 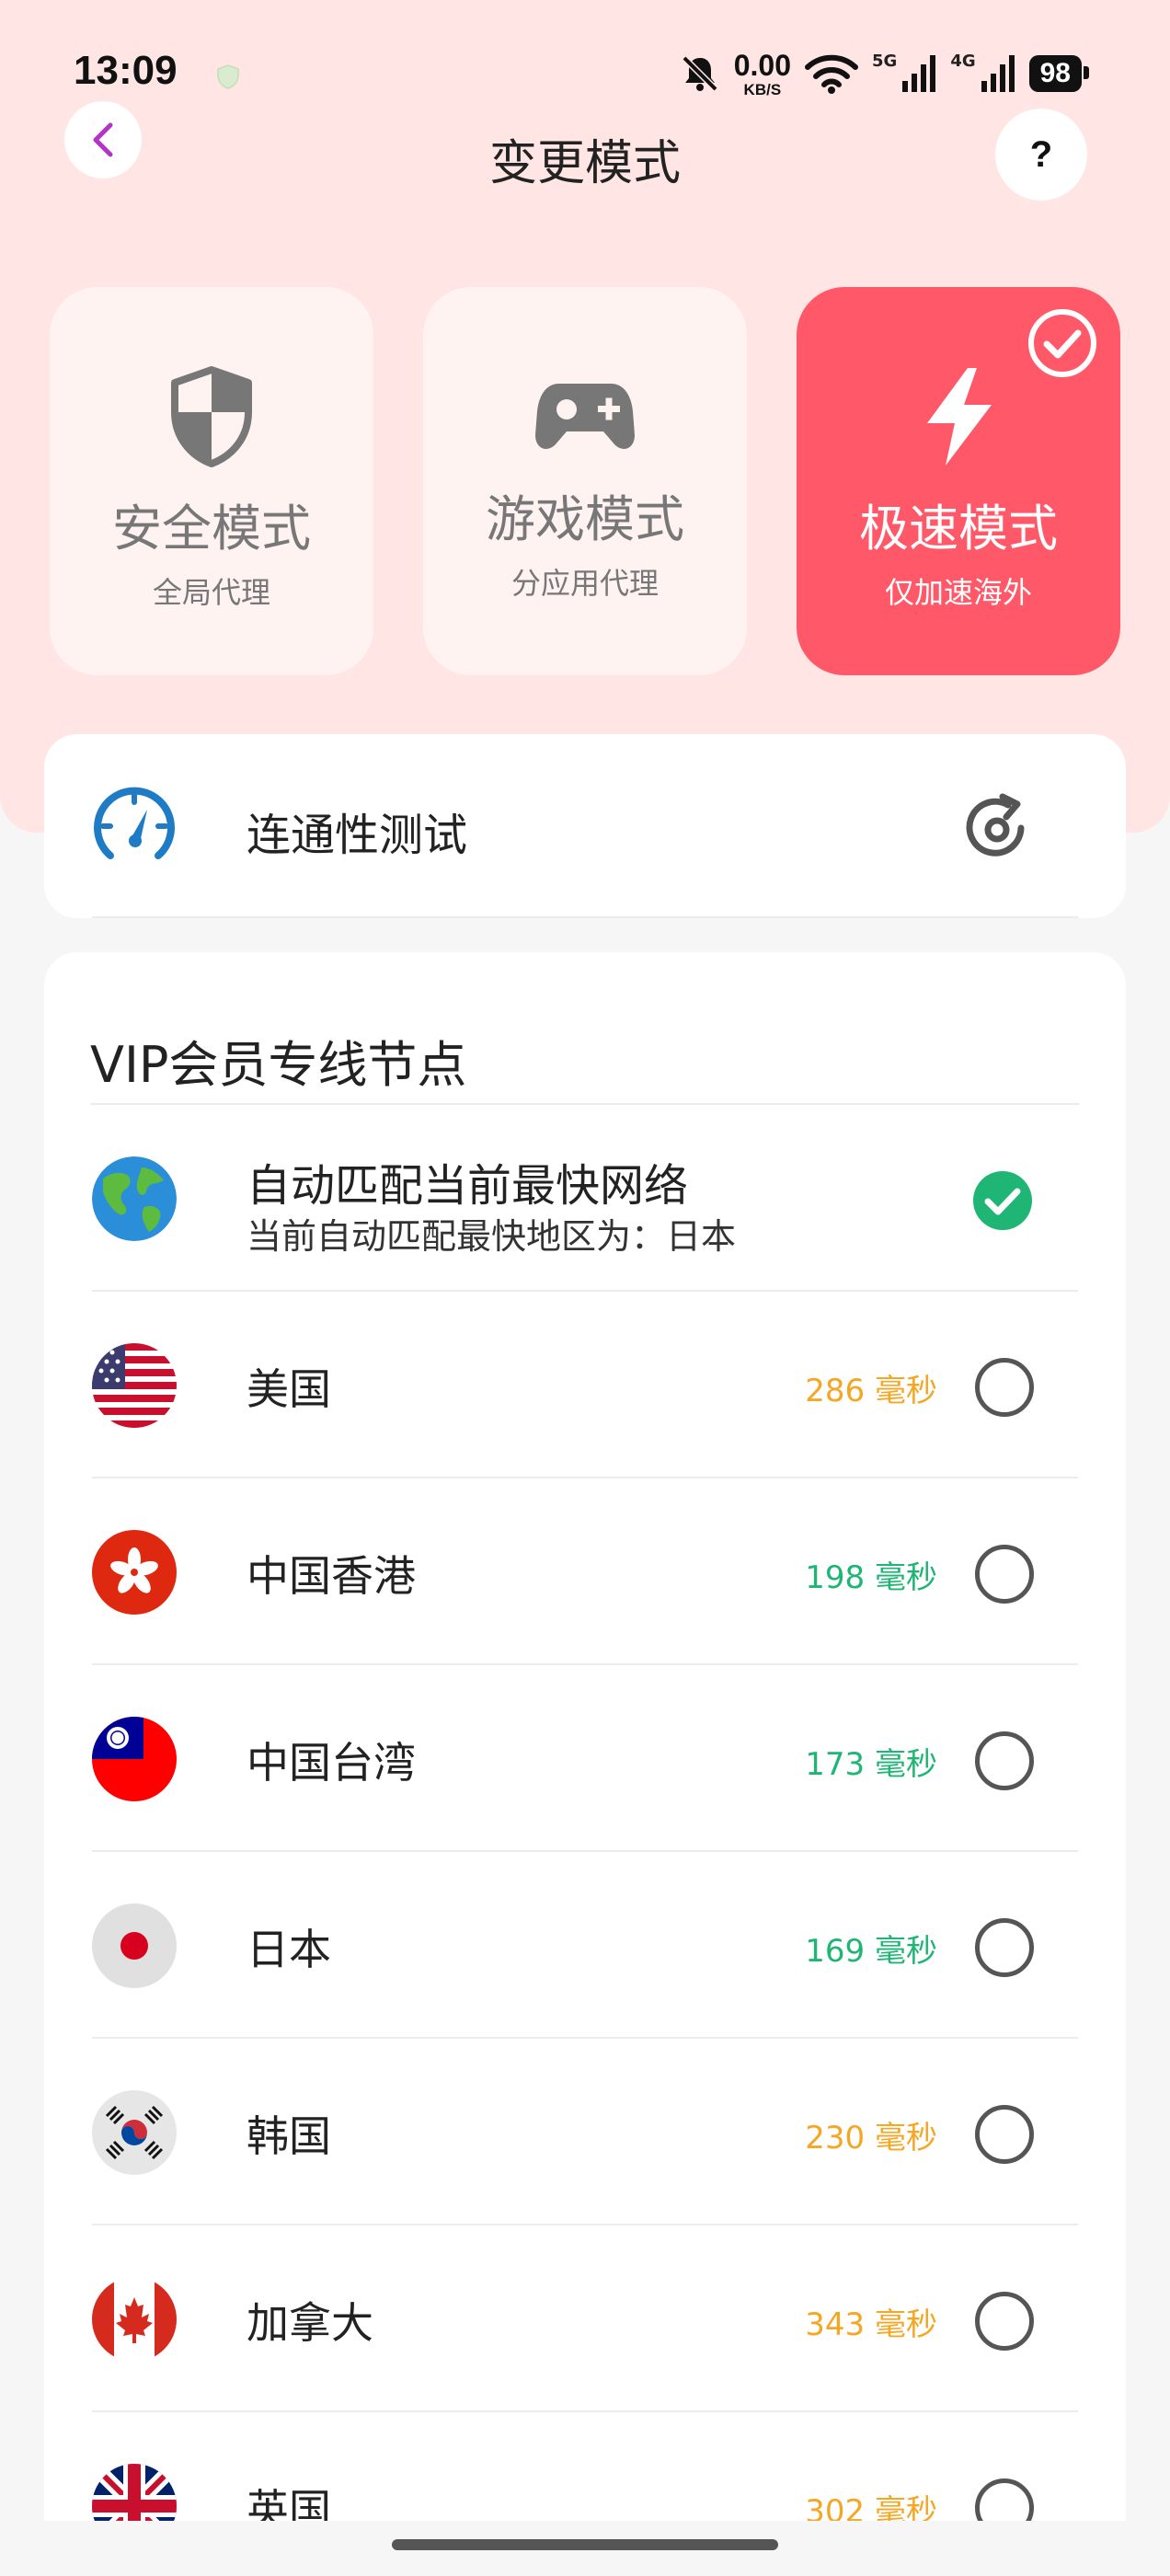 What do you see at coordinates (134, 1945) in the screenshot?
I see `jp-flag-icon` at bounding box center [134, 1945].